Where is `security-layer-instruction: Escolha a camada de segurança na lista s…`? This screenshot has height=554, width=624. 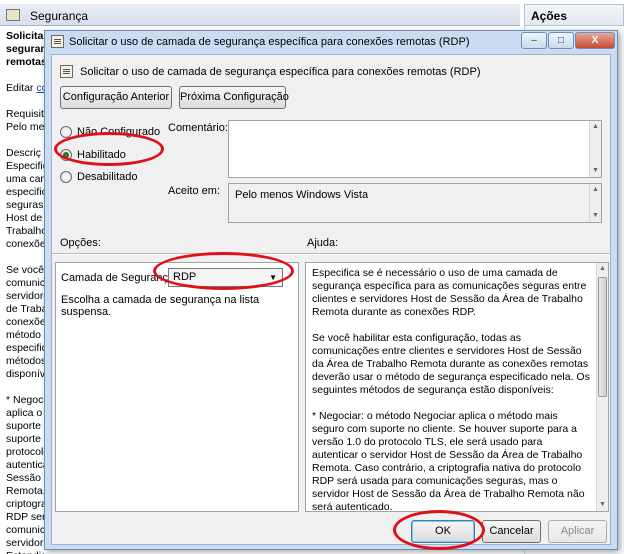 security-layer-instruction: Escolha a camada de segurança na lista s… is located at coordinates (160, 306).